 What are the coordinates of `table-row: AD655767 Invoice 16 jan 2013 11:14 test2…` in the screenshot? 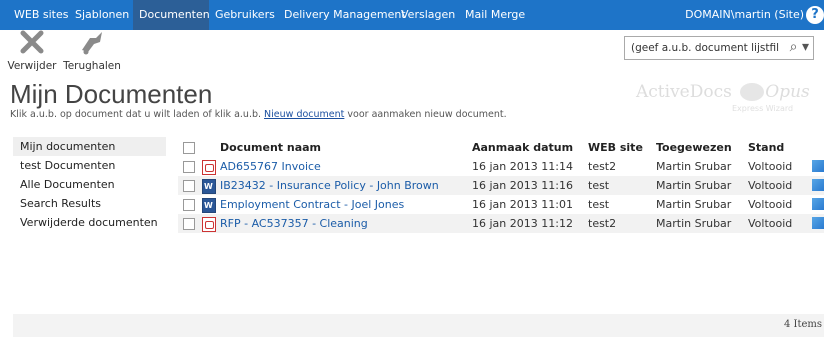 It's located at (501, 166).